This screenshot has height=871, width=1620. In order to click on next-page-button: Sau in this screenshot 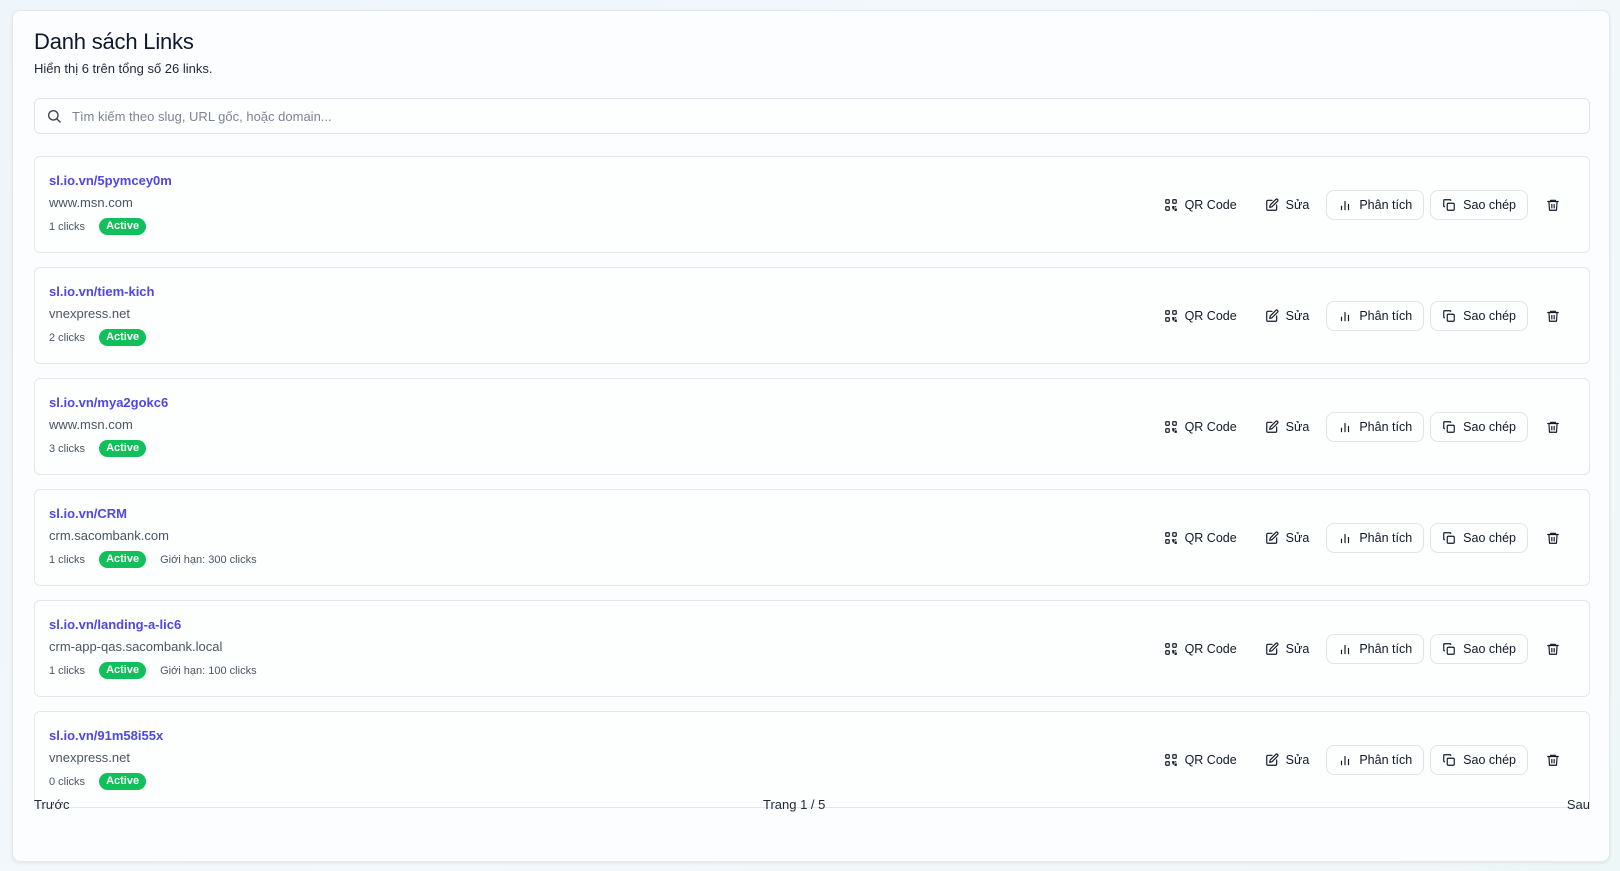, I will do `click(1578, 804)`.